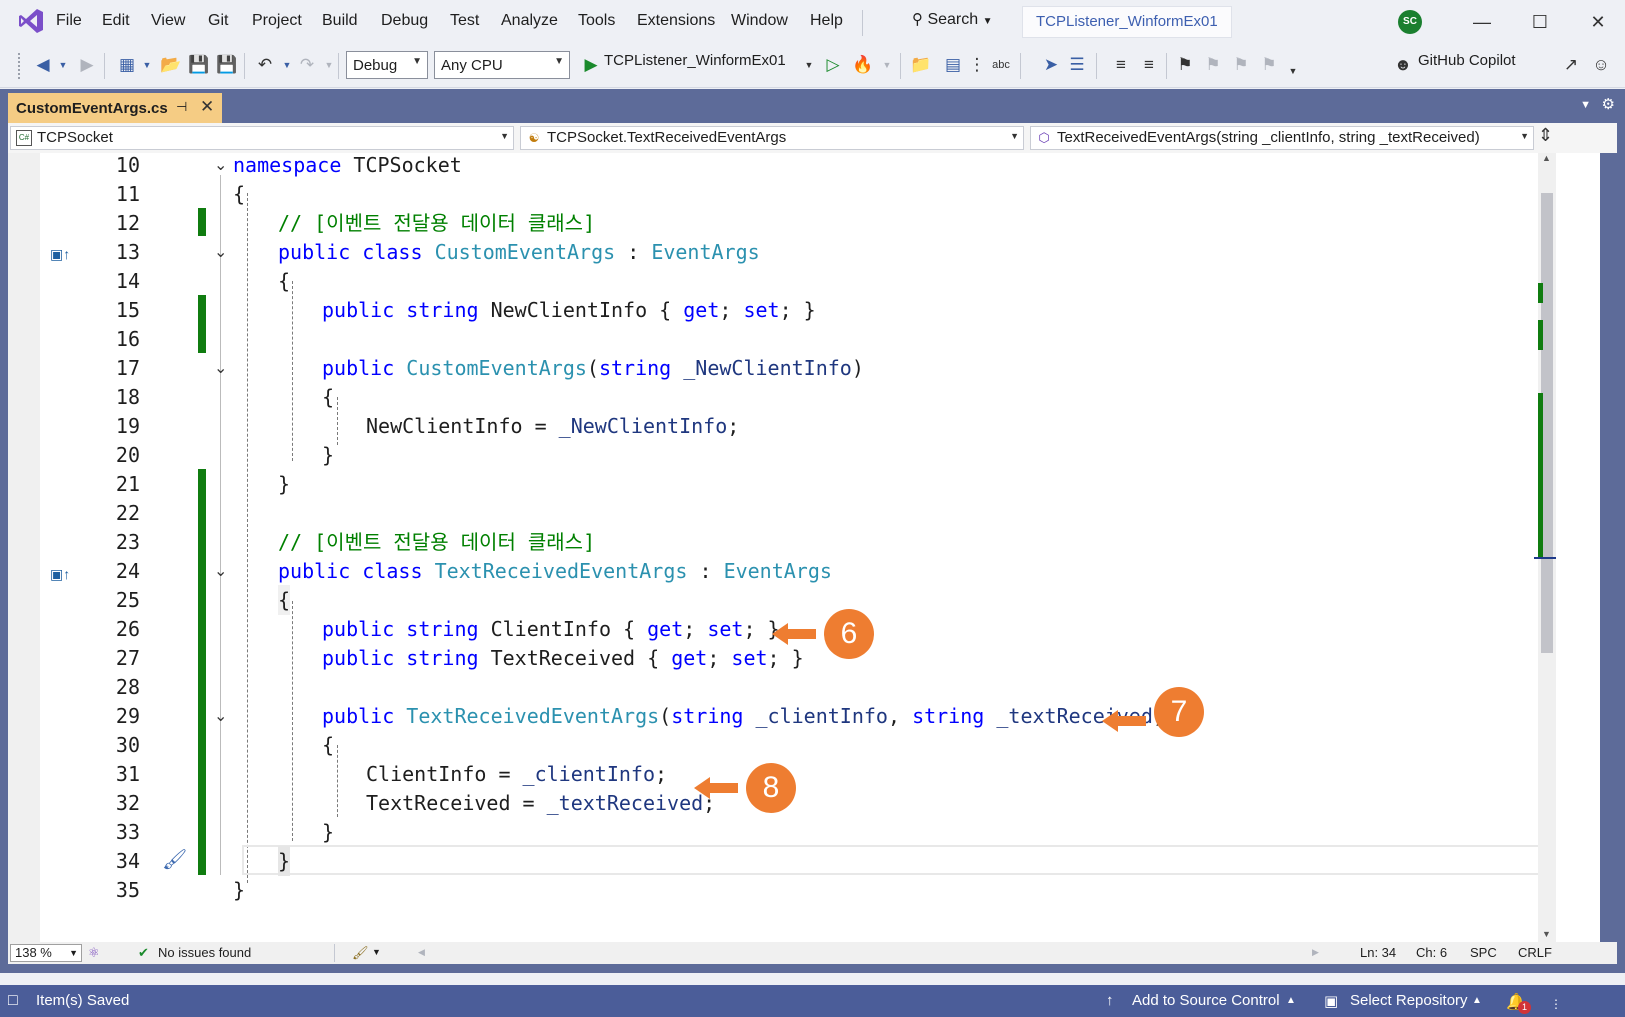 The width and height of the screenshot is (1625, 1017). What do you see at coordinates (1598, 22) in the screenshot?
I see `close-window-icon: ✕` at bounding box center [1598, 22].